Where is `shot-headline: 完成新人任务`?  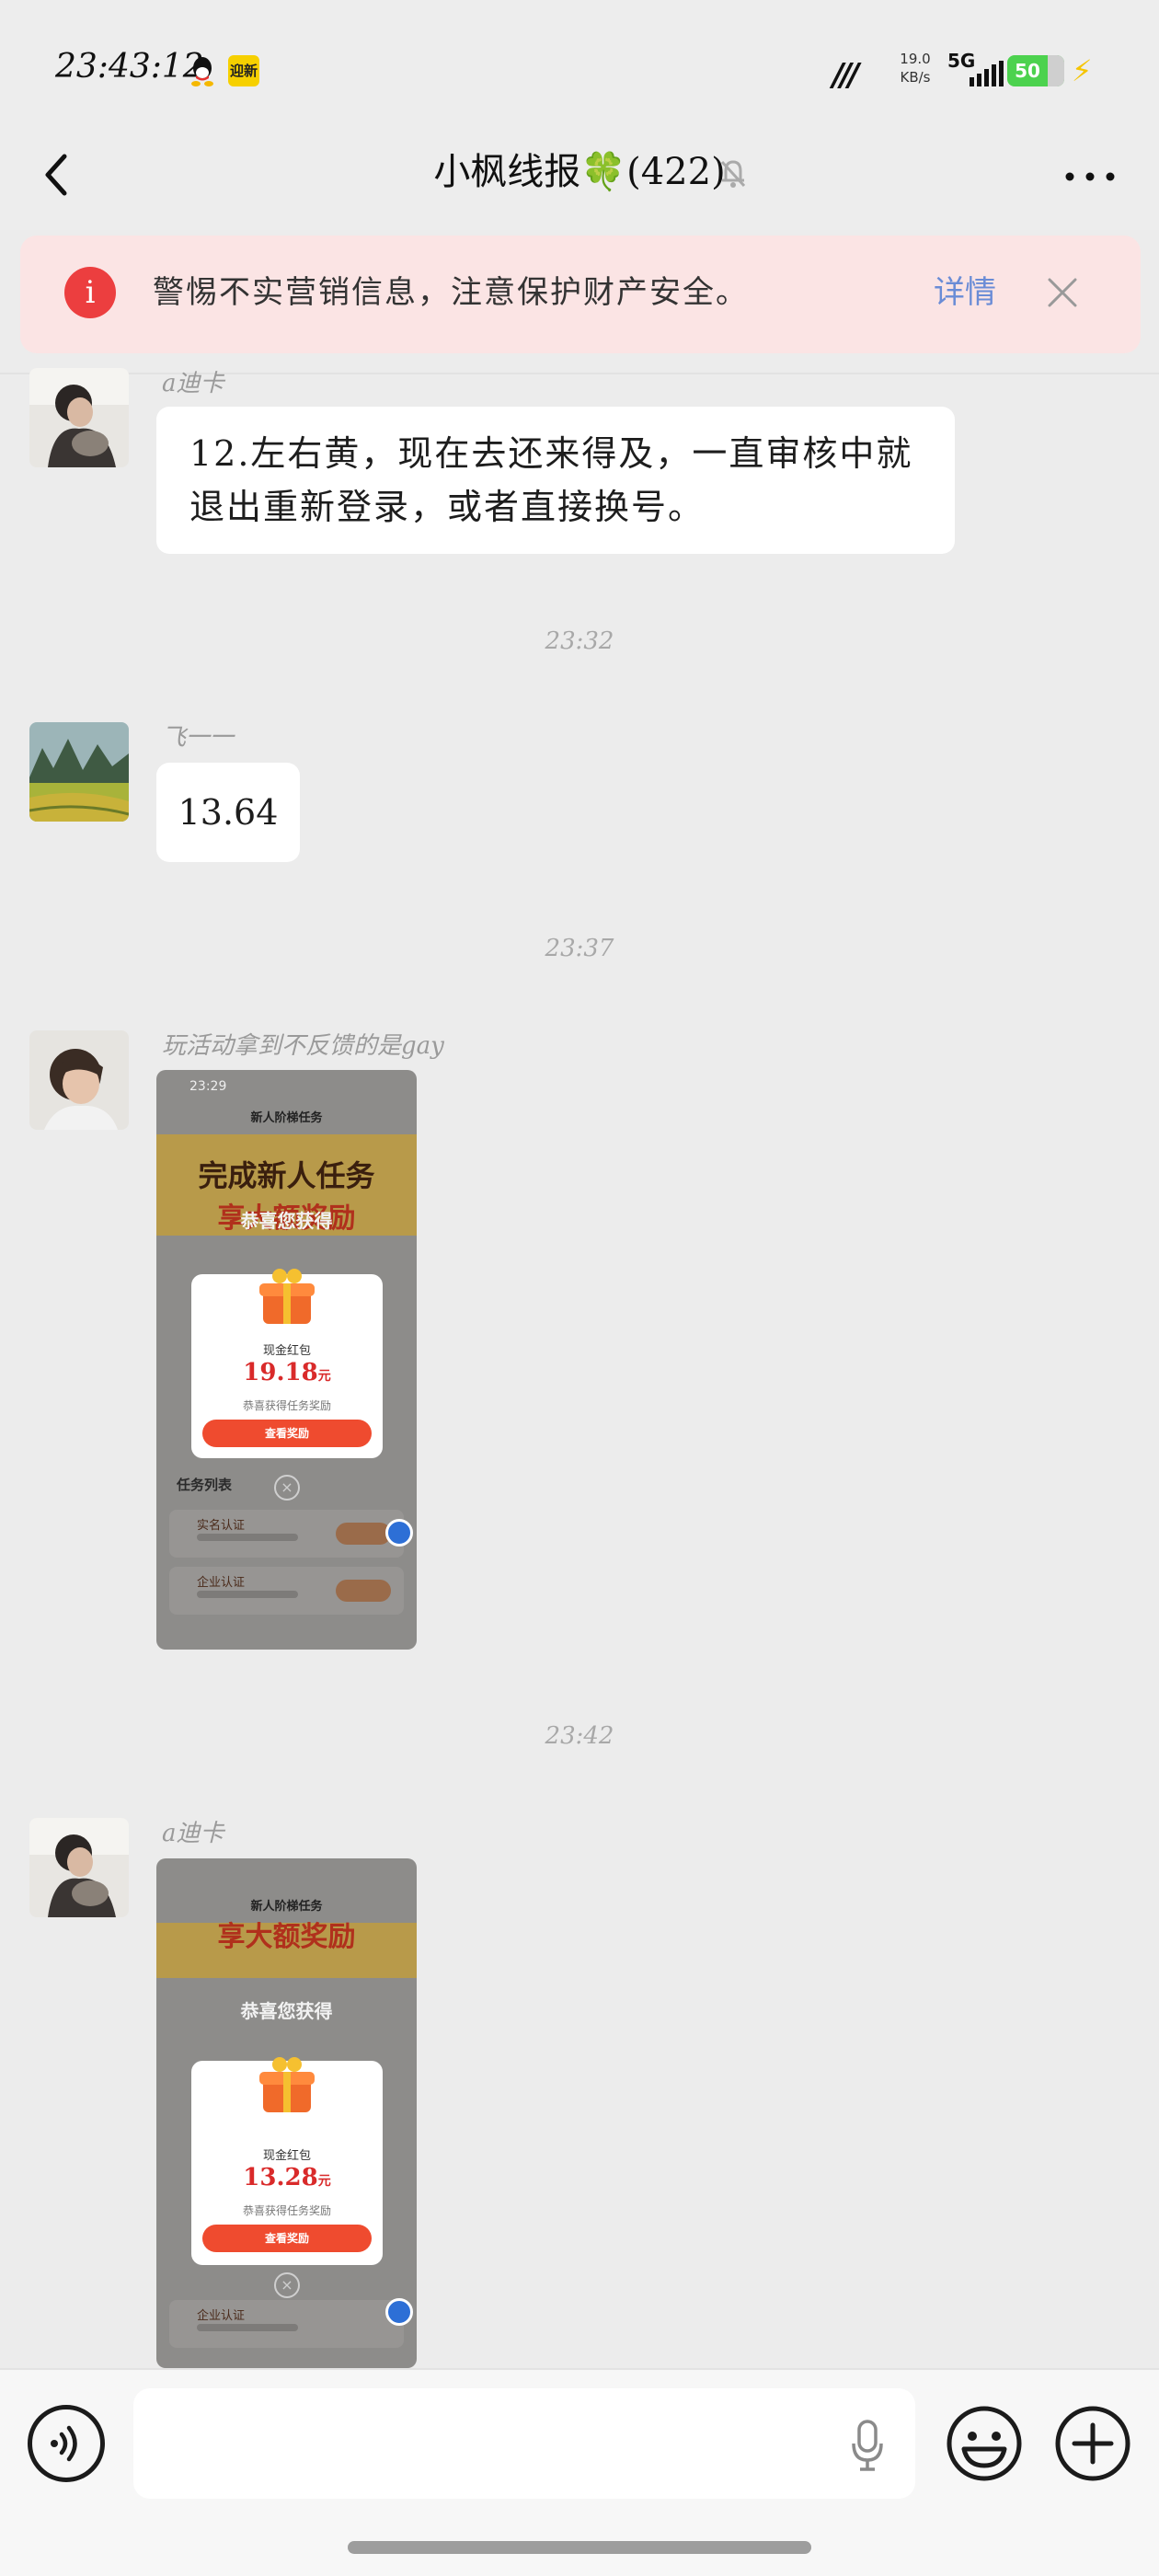
shot-headline: 完成新人任务 is located at coordinates (286, 1175).